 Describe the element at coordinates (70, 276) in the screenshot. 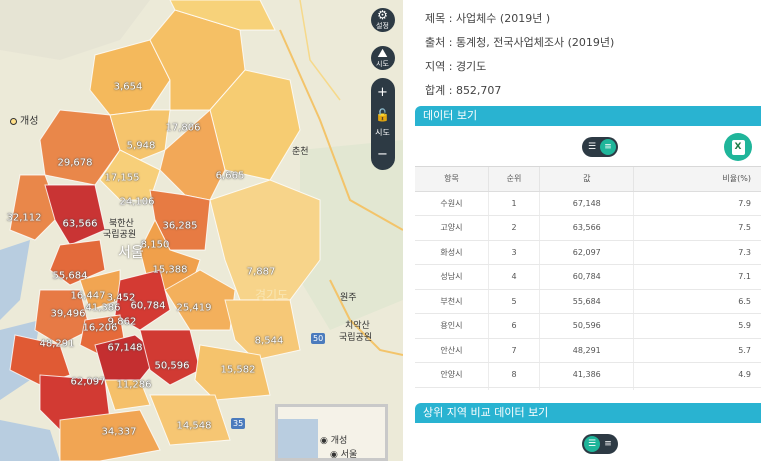

I see `map-value-label: 55,684` at that location.